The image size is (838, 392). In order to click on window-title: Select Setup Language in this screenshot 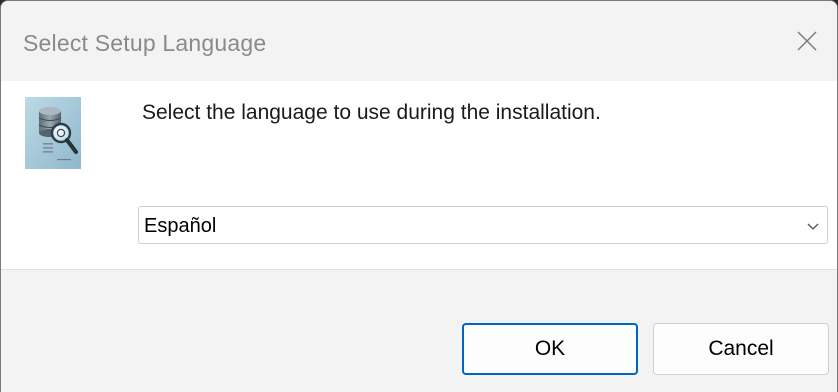, I will do `click(145, 43)`.